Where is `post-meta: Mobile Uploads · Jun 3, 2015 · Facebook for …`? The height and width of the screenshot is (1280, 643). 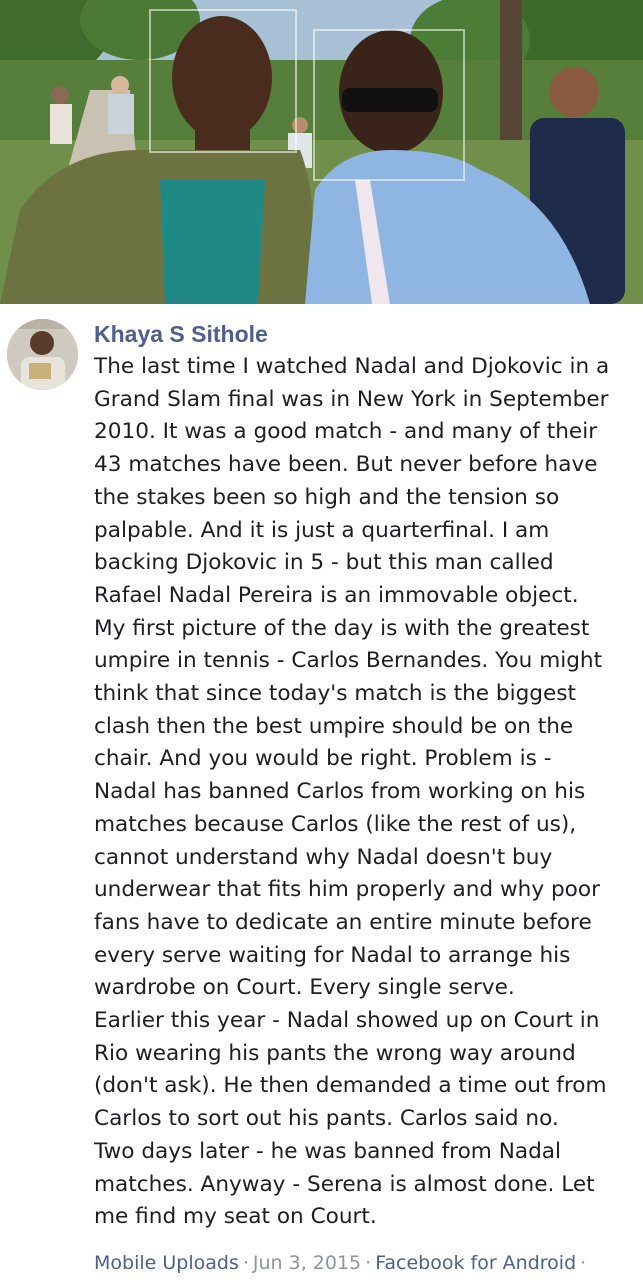
post-meta: Mobile Uploads · Jun 3, 2015 · Facebook for … is located at coordinates (342, 1263).